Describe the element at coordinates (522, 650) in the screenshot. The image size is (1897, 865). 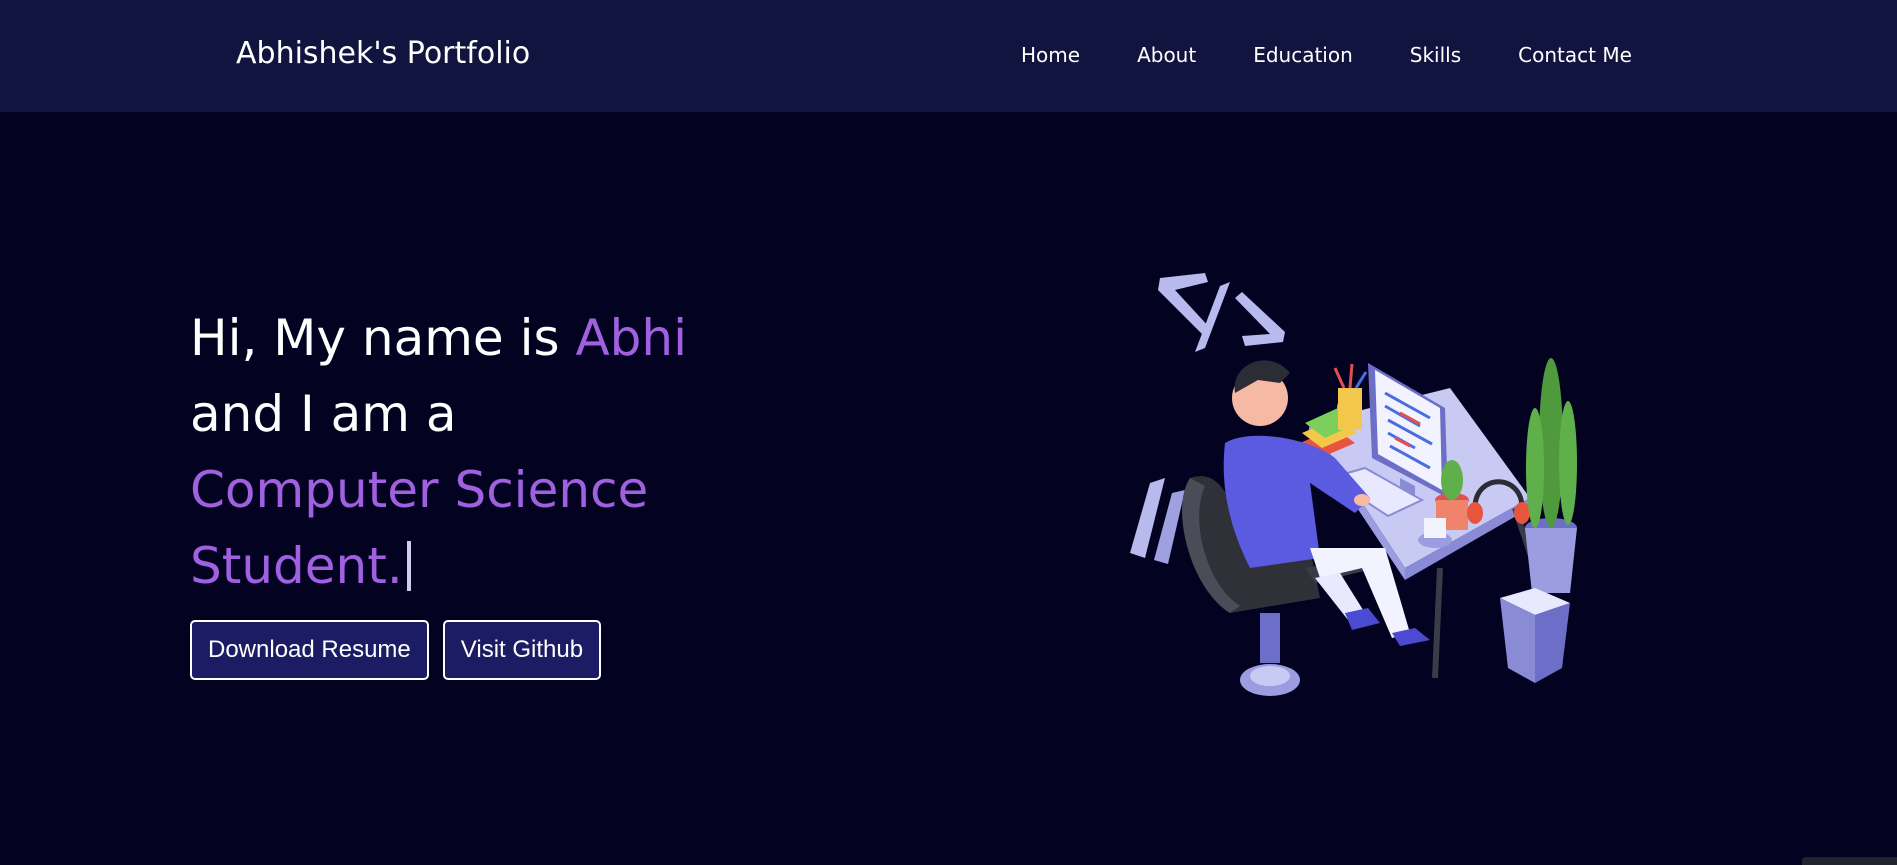
I see `visit-github-button: Visit Github` at that location.